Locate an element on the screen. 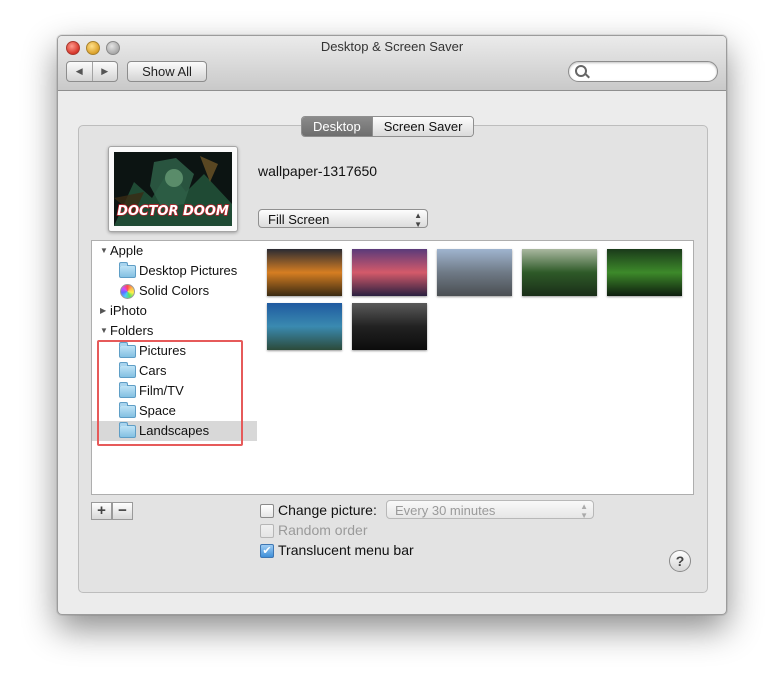 The image size is (782, 693). group-apple: ▼ Apple is located at coordinates (175, 251).